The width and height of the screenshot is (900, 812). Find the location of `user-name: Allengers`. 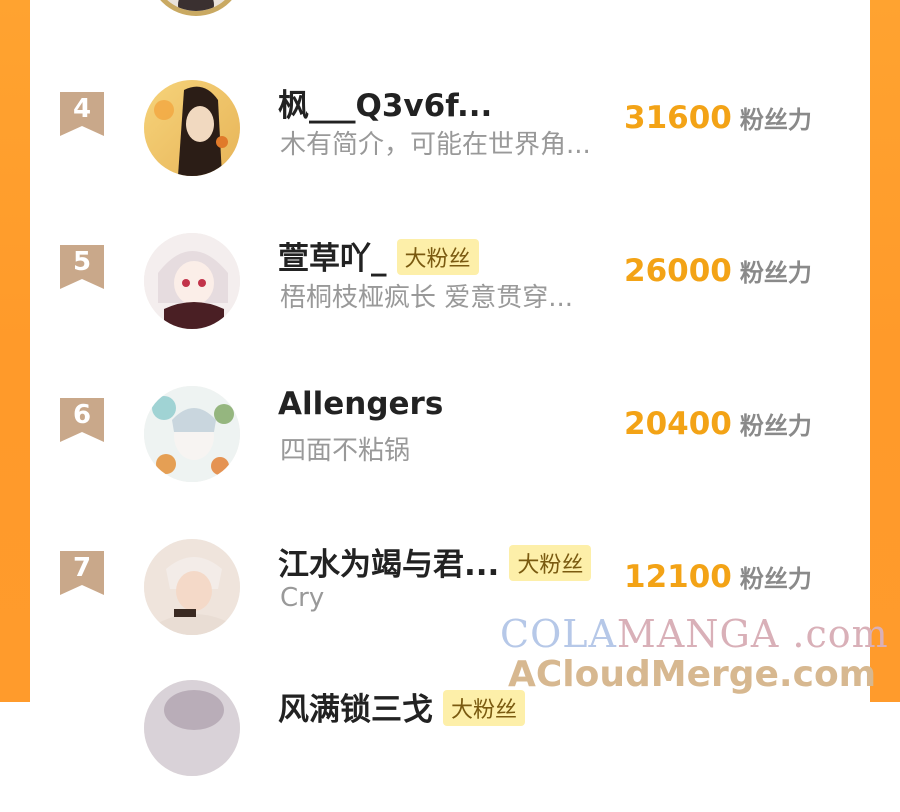

user-name: Allengers is located at coordinates (360, 404).